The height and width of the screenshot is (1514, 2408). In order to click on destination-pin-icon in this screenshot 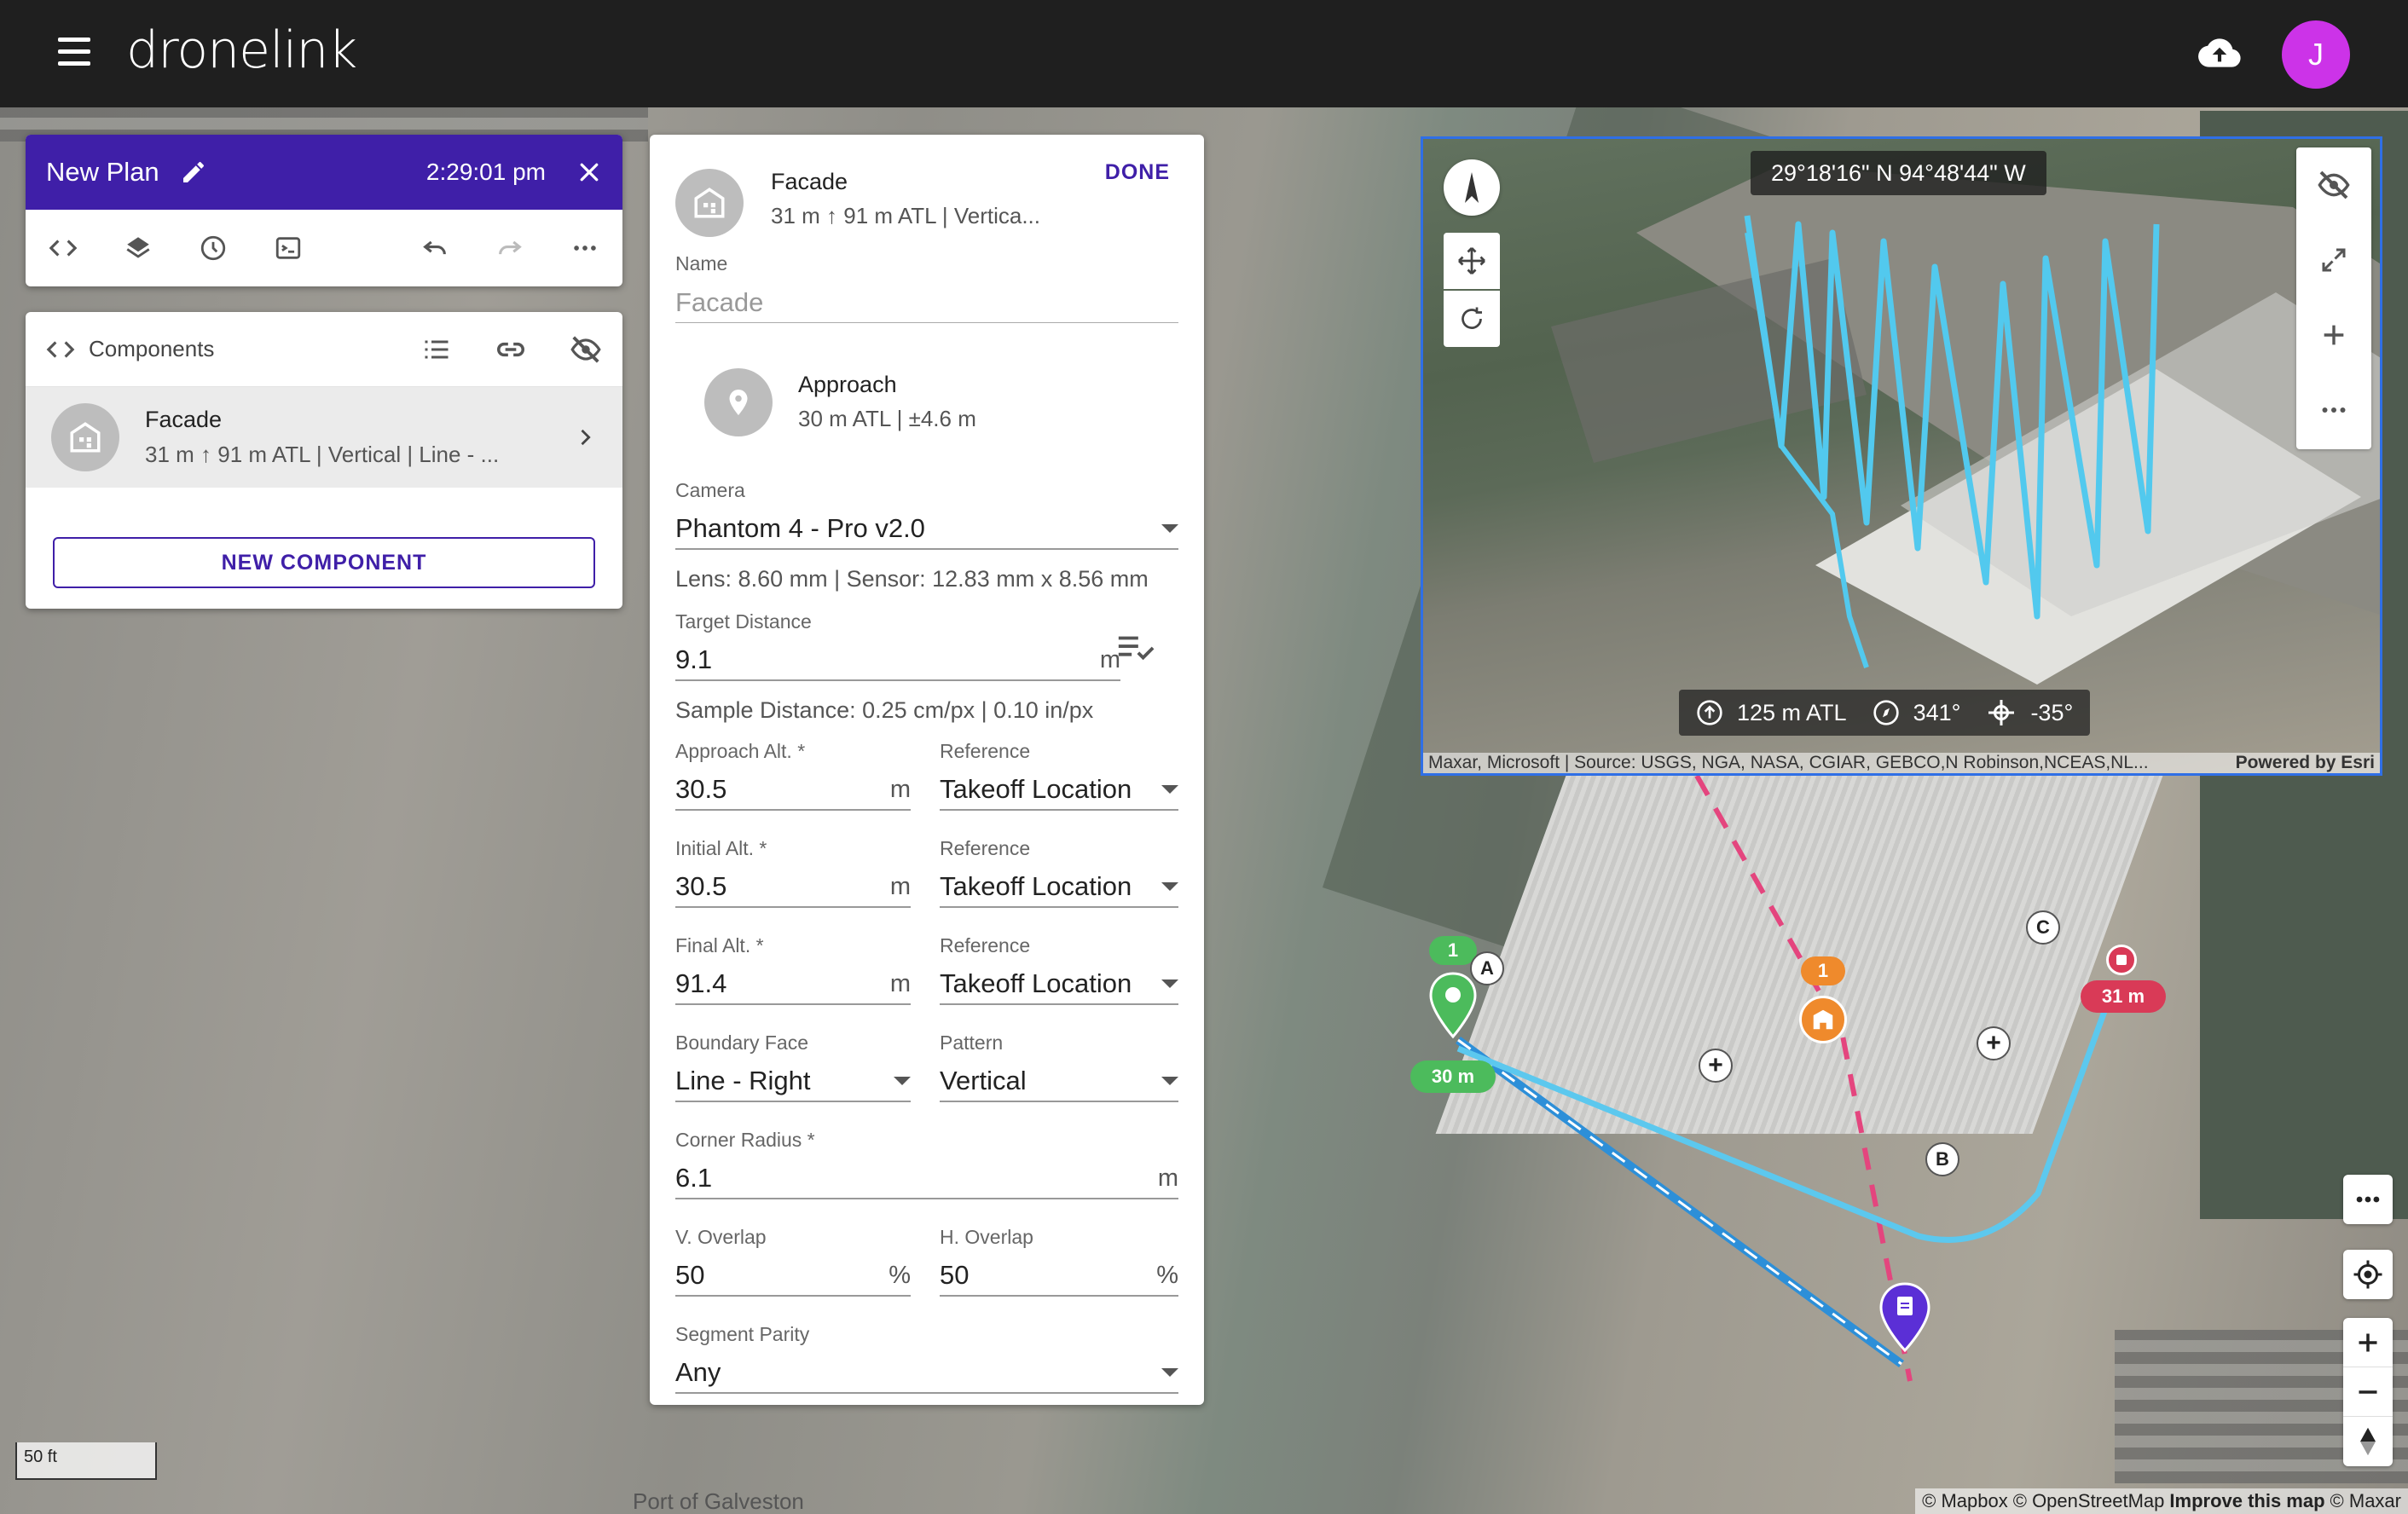, I will do `click(1904, 1318)`.